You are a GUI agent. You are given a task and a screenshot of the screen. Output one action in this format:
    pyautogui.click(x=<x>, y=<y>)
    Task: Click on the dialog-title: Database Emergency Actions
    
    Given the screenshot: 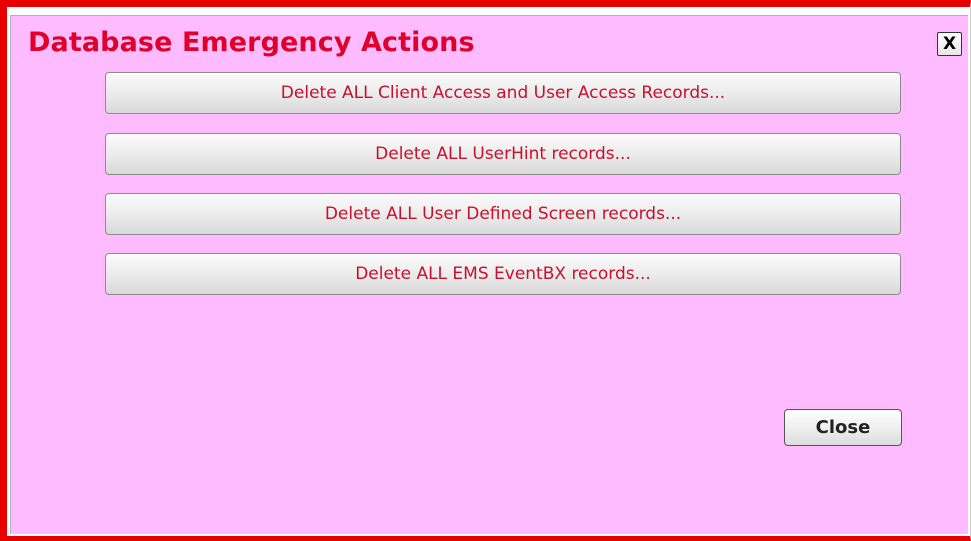 What is the action you would take?
    pyautogui.click(x=251, y=42)
    